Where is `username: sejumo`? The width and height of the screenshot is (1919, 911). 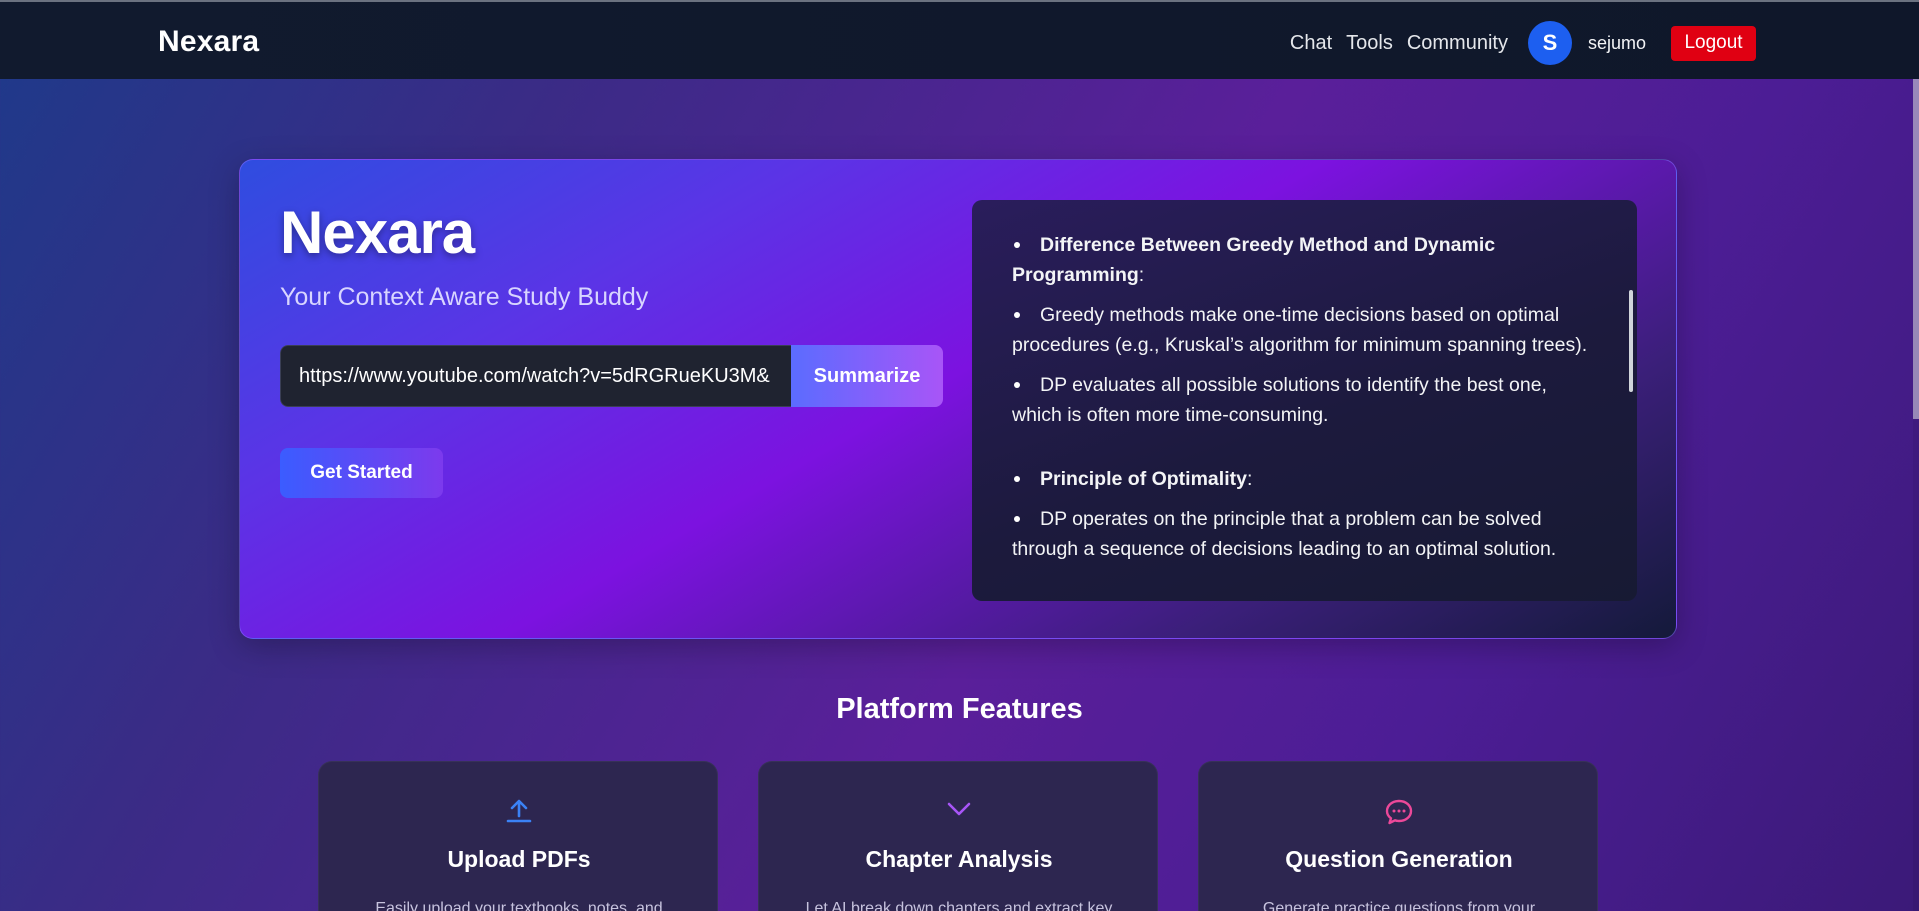
username: sejumo is located at coordinates (1616, 42).